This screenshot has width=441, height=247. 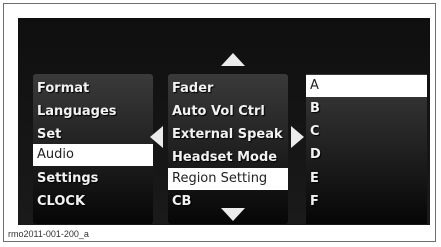 What do you see at coordinates (366, 86) in the screenshot?
I see `right-menu-item-a: A` at bounding box center [366, 86].